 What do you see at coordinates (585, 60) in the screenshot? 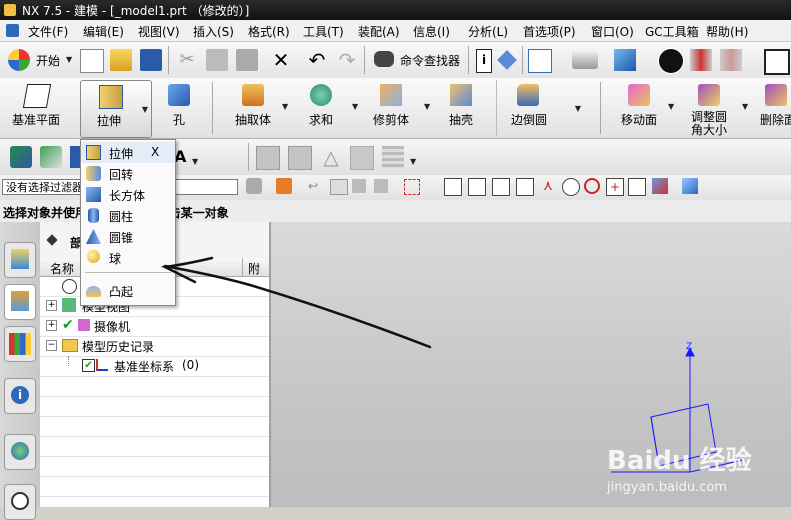
I see `render-style-icon` at bounding box center [585, 60].